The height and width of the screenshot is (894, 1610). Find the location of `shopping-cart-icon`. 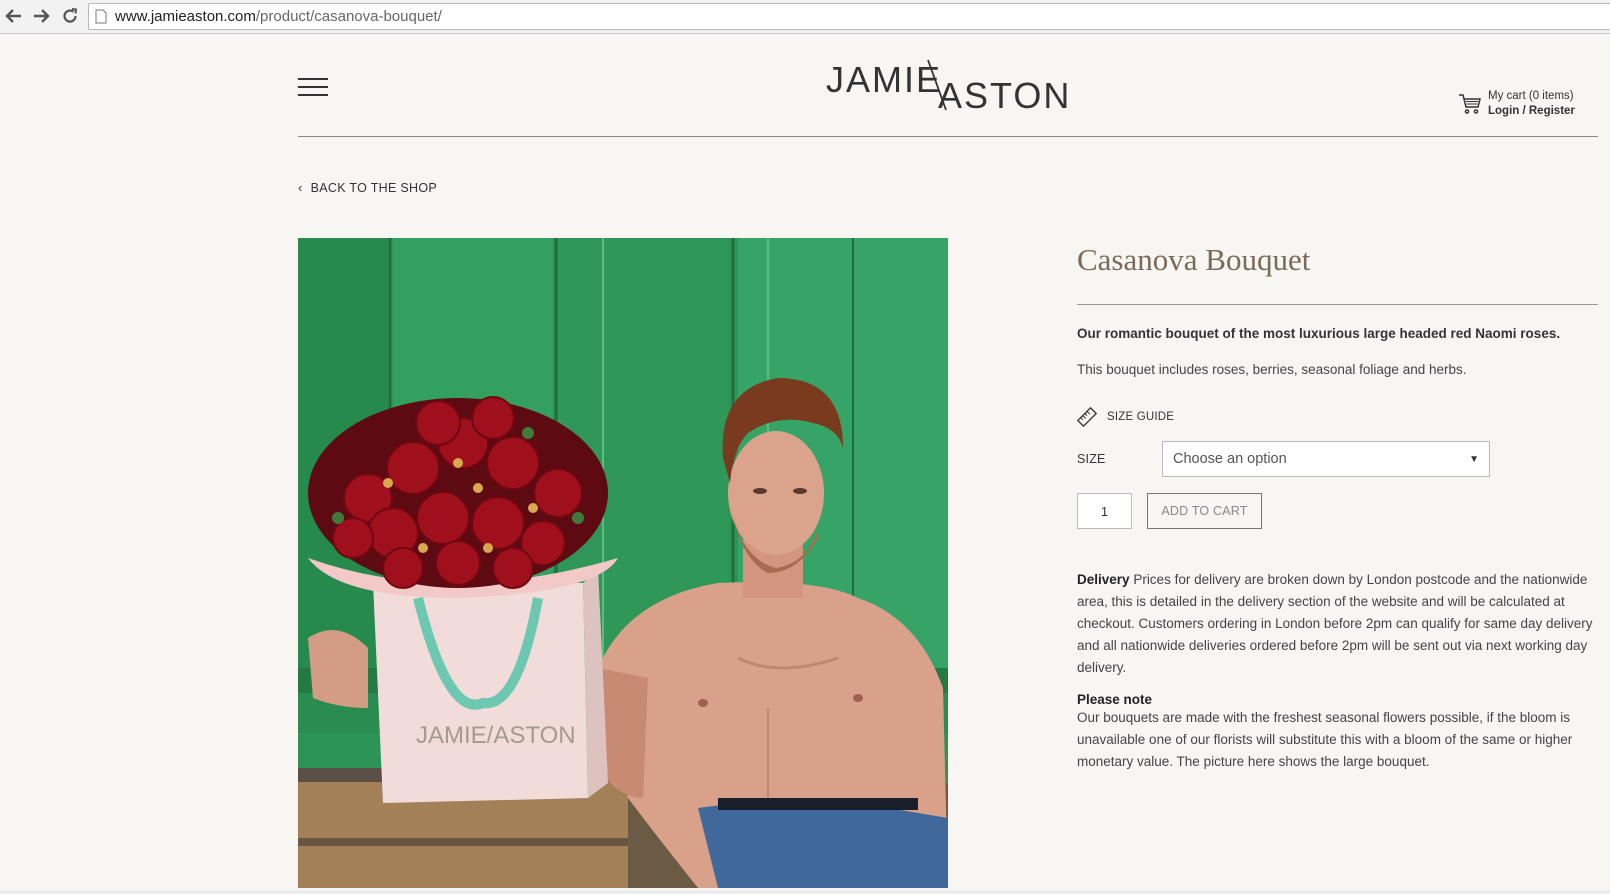

shopping-cart-icon is located at coordinates (1470, 104).